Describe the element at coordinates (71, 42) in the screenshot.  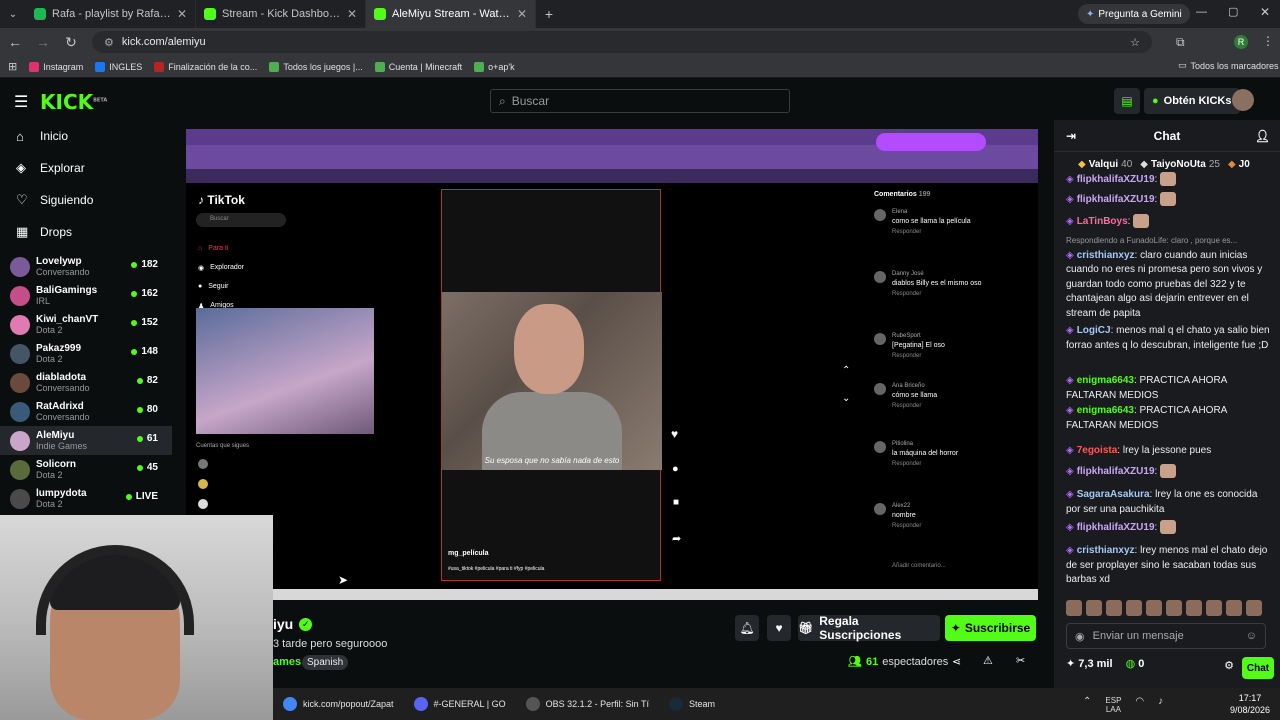
I see `reload-icon: ↻` at that location.